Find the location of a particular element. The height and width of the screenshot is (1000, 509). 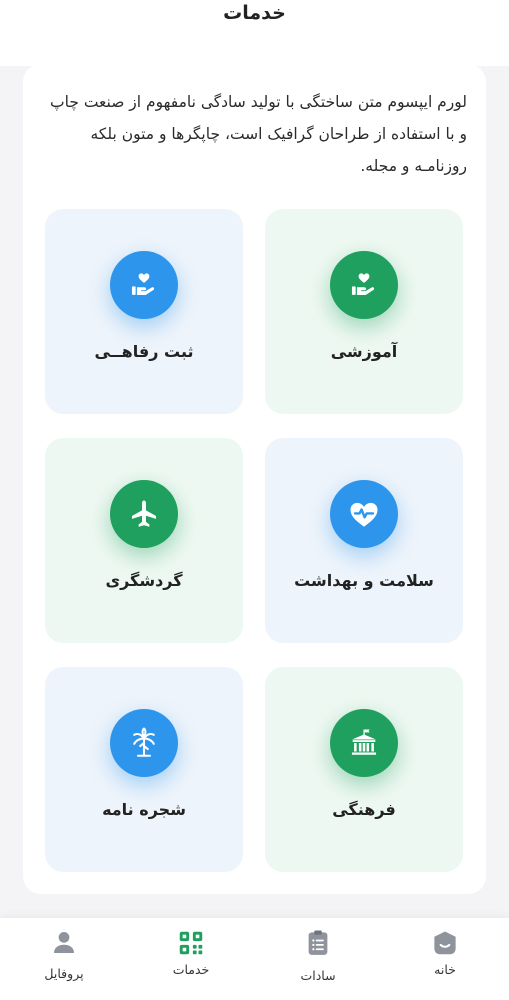

service-tile-welfare: ثبت رفاهــی is located at coordinates (144, 311).